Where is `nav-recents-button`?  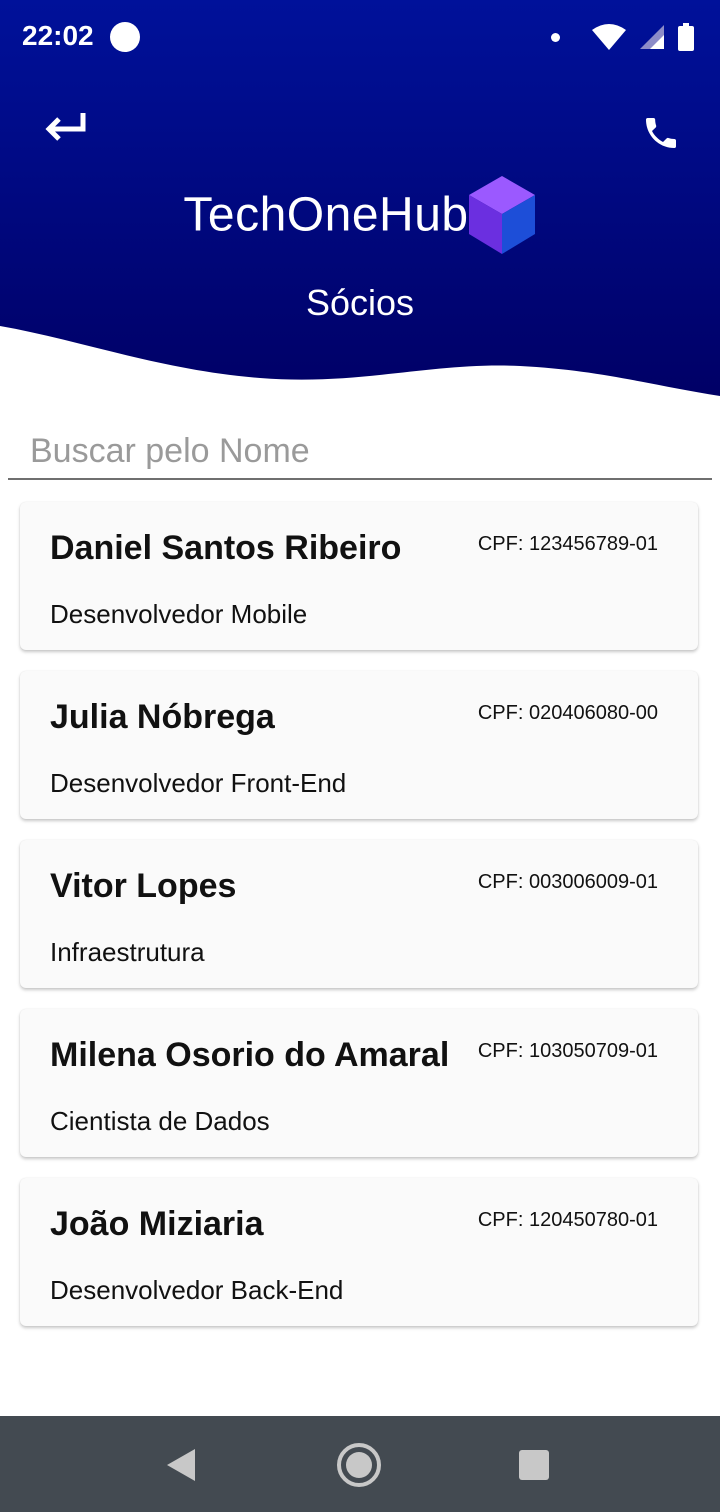 nav-recents-button is located at coordinates (534, 1465).